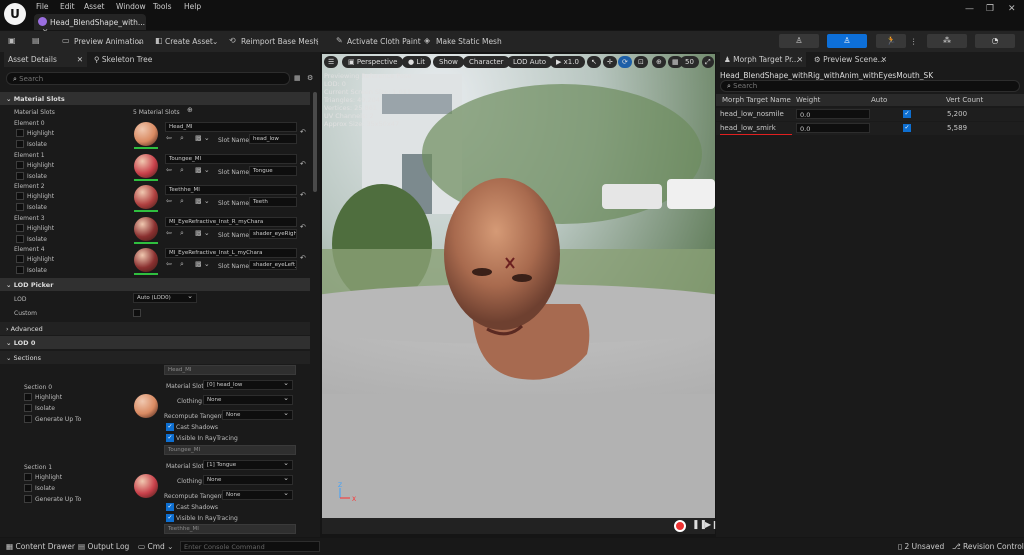 This screenshot has width=1024, height=555. Describe the element at coordinates (947, 41) in the screenshot. I see `blueprint-mode-button: ⁂` at that location.